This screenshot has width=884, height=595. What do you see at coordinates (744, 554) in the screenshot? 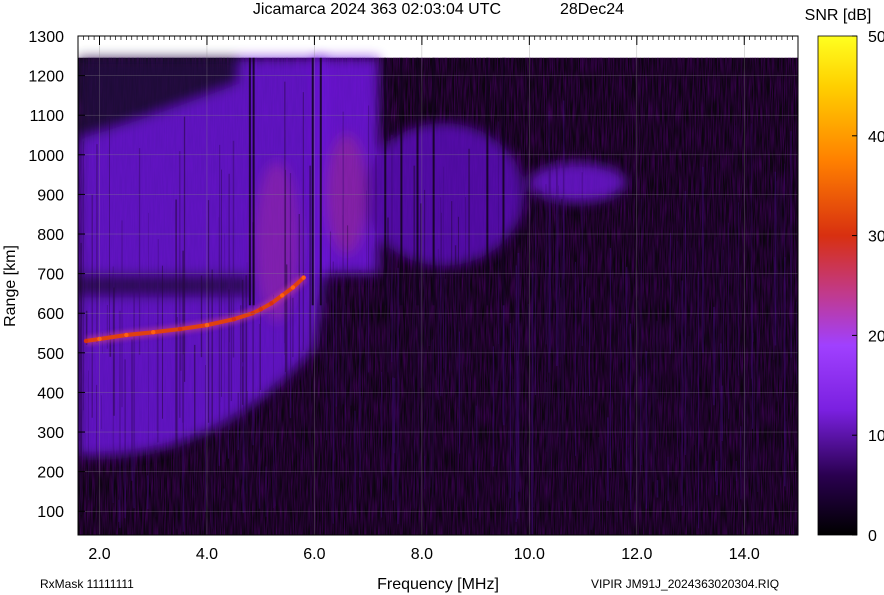
I see `x-tick-label: 14.0` at bounding box center [744, 554].